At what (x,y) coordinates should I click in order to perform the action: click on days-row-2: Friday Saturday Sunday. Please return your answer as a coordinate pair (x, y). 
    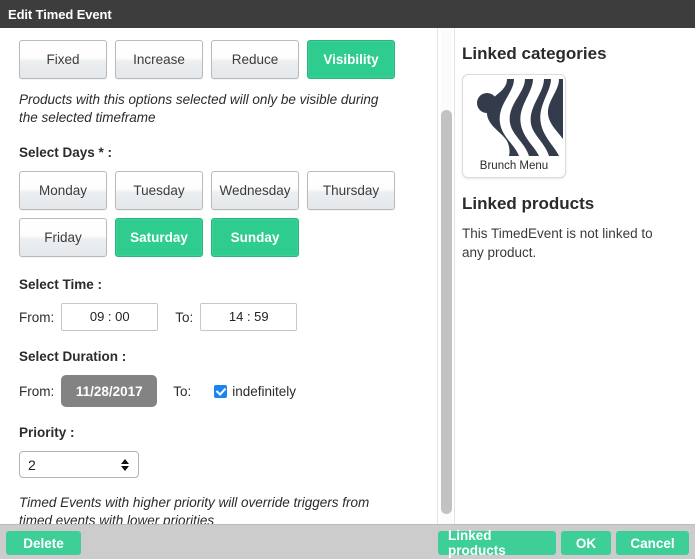
    Looking at the image, I should click on (228, 237).